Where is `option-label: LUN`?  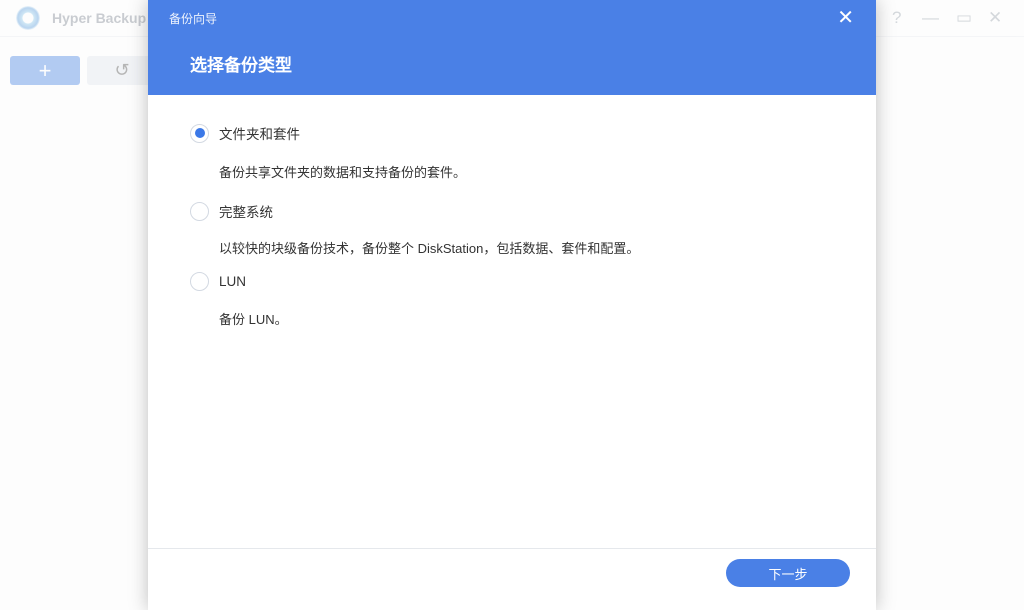
option-label: LUN is located at coordinates (233, 281).